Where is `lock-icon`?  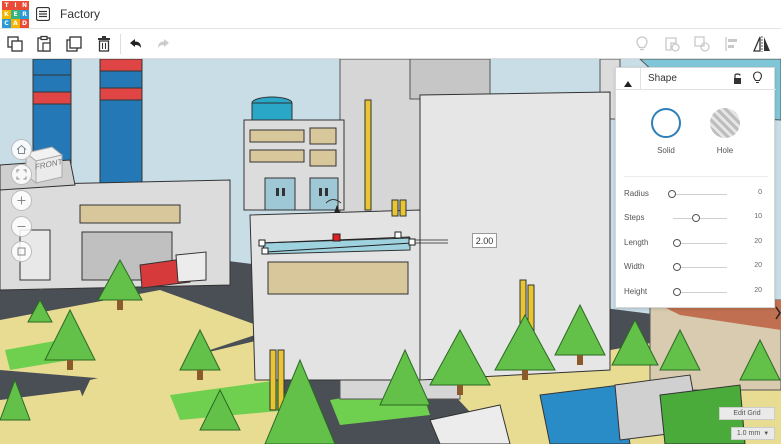 lock-icon is located at coordinates (737, 81).